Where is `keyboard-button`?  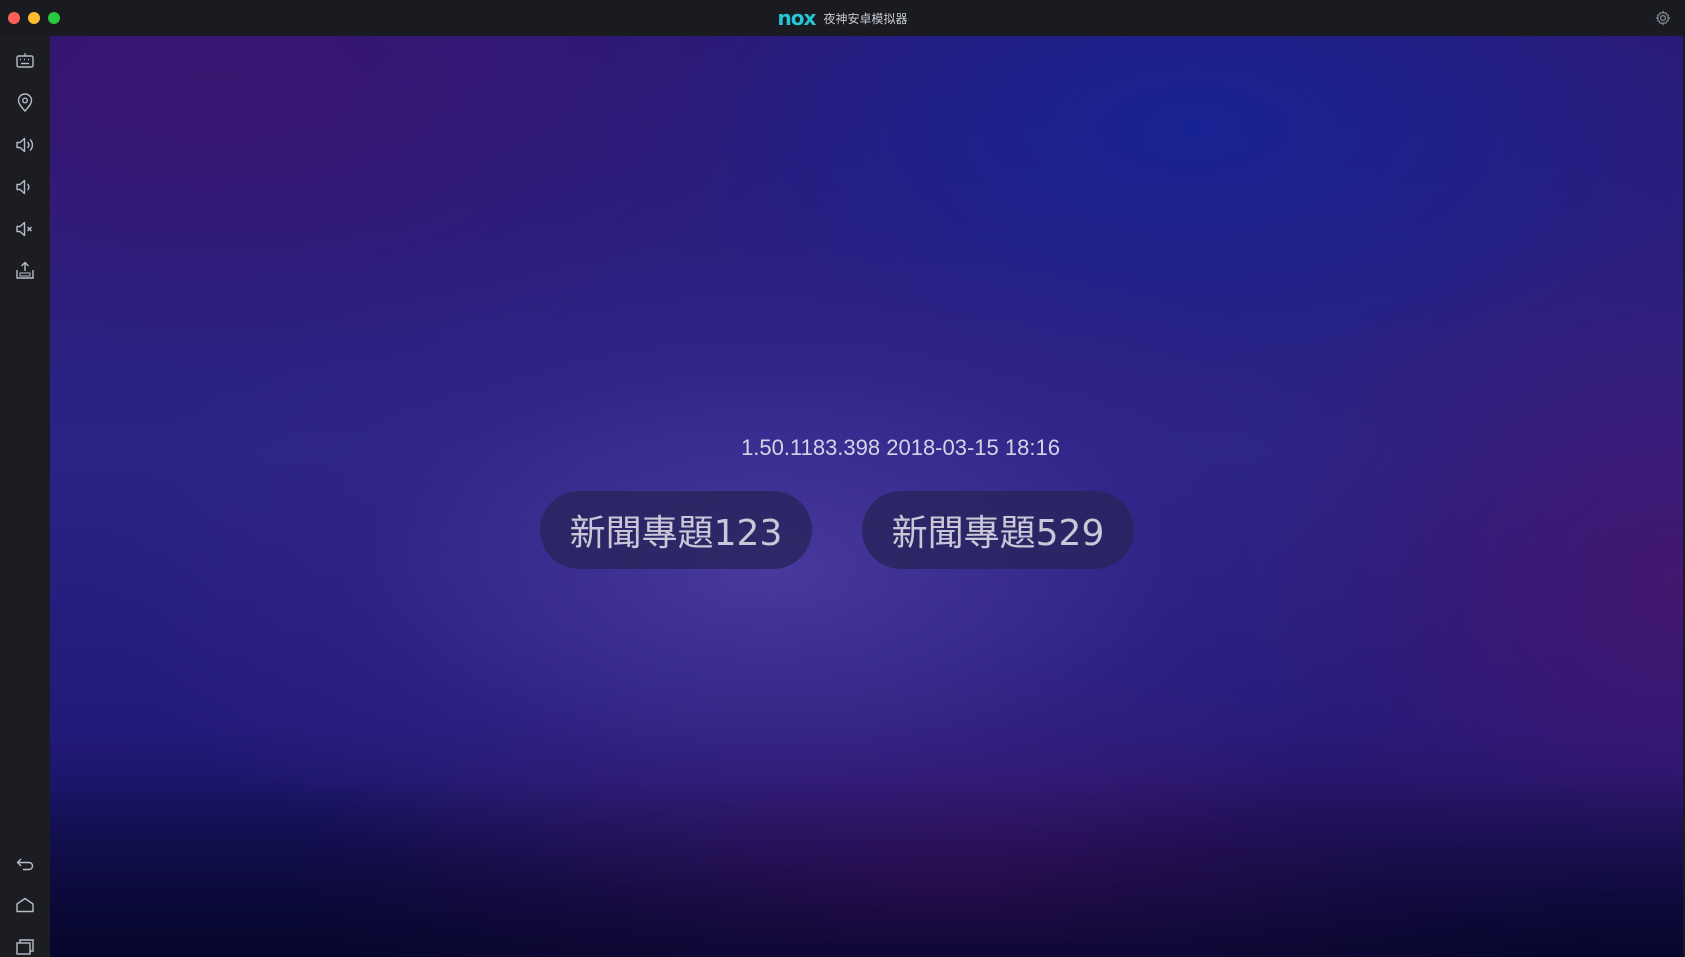
keyboard-button is located at coordinates (25, 61).